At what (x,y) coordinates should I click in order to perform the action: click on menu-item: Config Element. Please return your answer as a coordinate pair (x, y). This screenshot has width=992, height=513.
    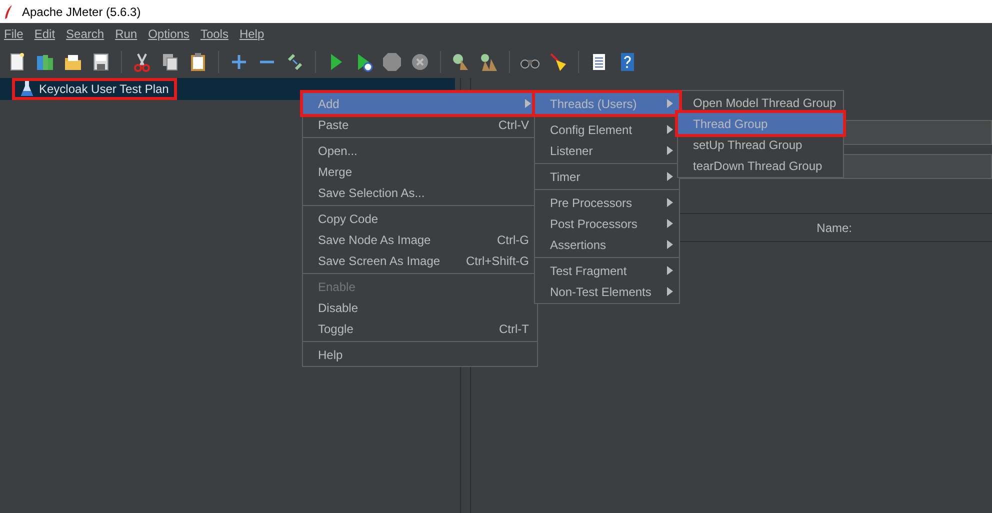
    Looking at the image, I should click on (607, 129).